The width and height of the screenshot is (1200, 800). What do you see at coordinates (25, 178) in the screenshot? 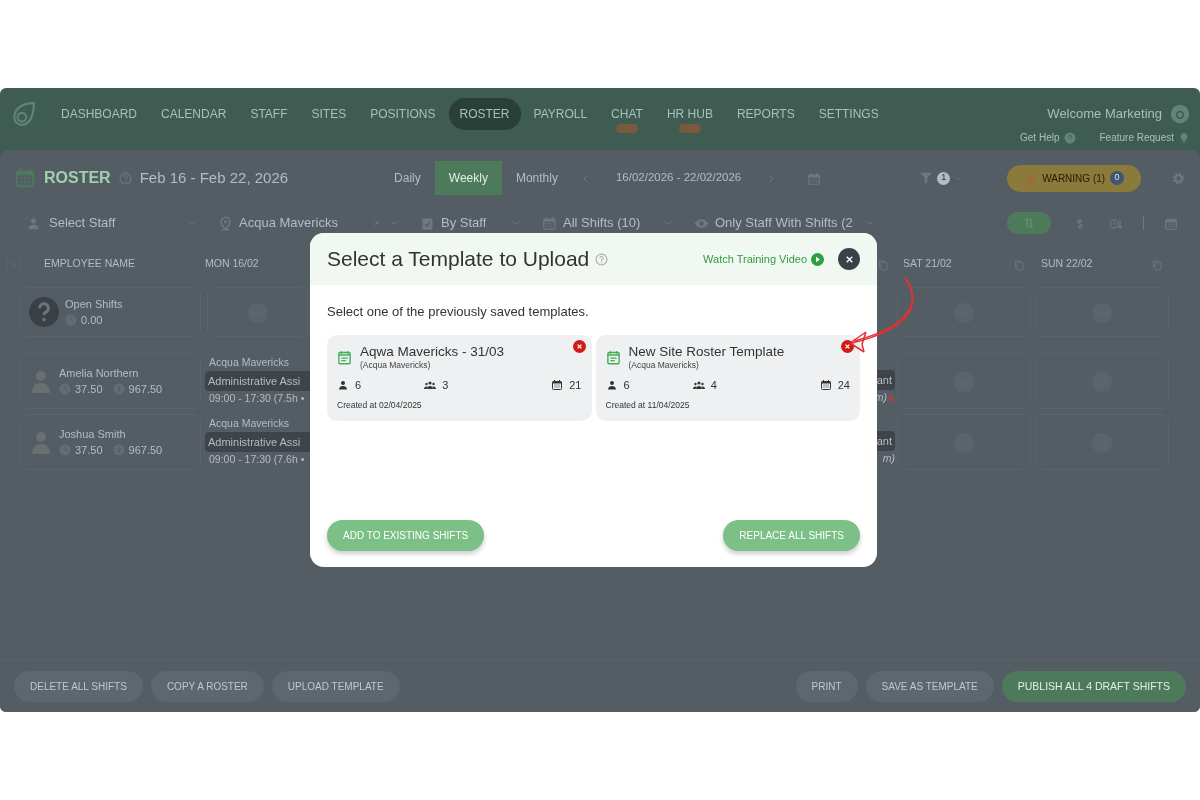
I see `roster-calendar-icon` at bounding box center [25, 178].